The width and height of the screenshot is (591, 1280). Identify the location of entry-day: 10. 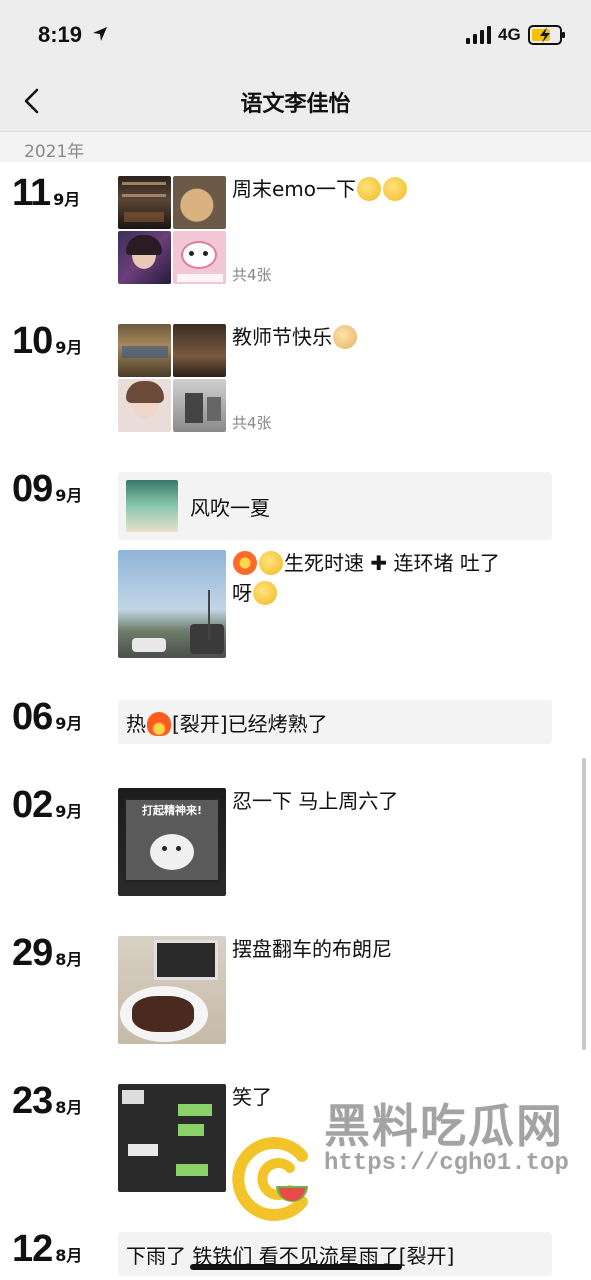
(32, 341).